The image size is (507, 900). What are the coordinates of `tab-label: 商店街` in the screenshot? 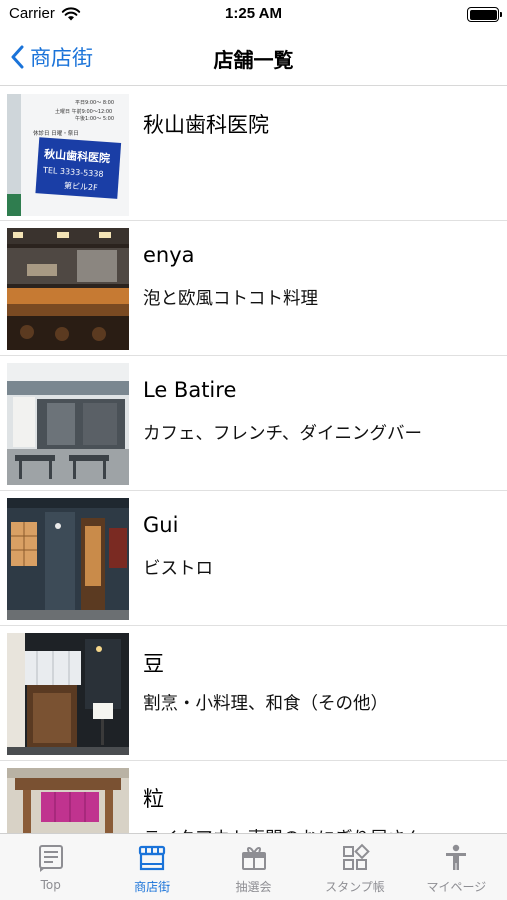 It's located at (152, 887).